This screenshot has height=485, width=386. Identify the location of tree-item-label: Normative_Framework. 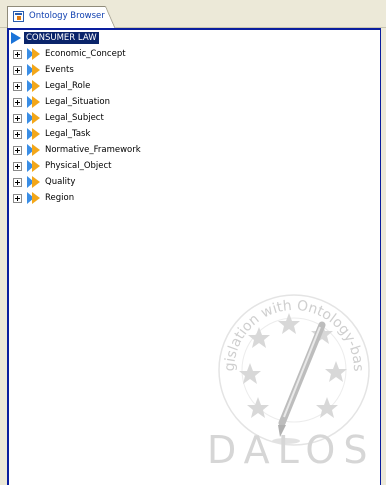
(93, 150).